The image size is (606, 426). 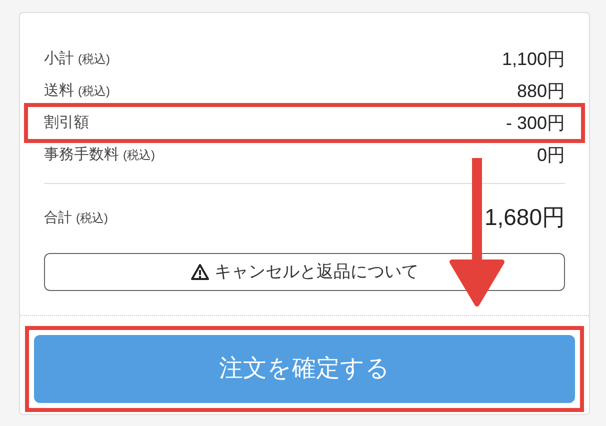 I want to click on fee-label: 小計 (税込), so click(x=77, y=58).